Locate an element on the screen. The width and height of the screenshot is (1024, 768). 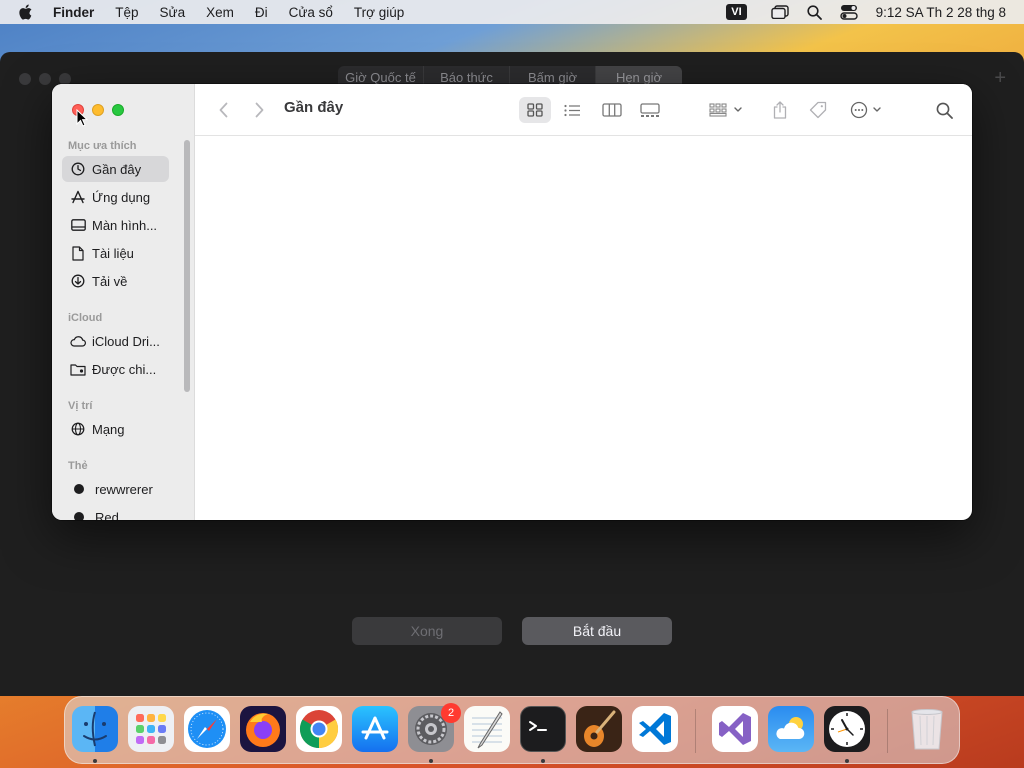
menu-view: Xem is located at coordinates (220, 12).